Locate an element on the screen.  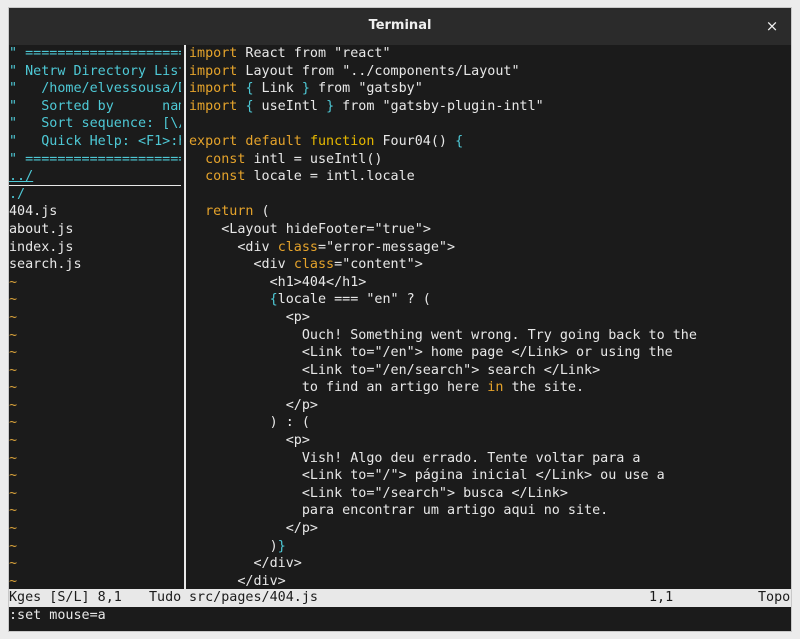
netrw-entry: index.js is located at coordinates (95, 248).